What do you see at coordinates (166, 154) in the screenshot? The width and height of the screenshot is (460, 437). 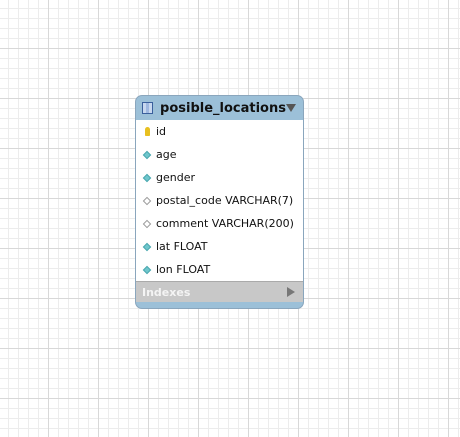 I see `column-label: age` at bounding box center [166, 154].